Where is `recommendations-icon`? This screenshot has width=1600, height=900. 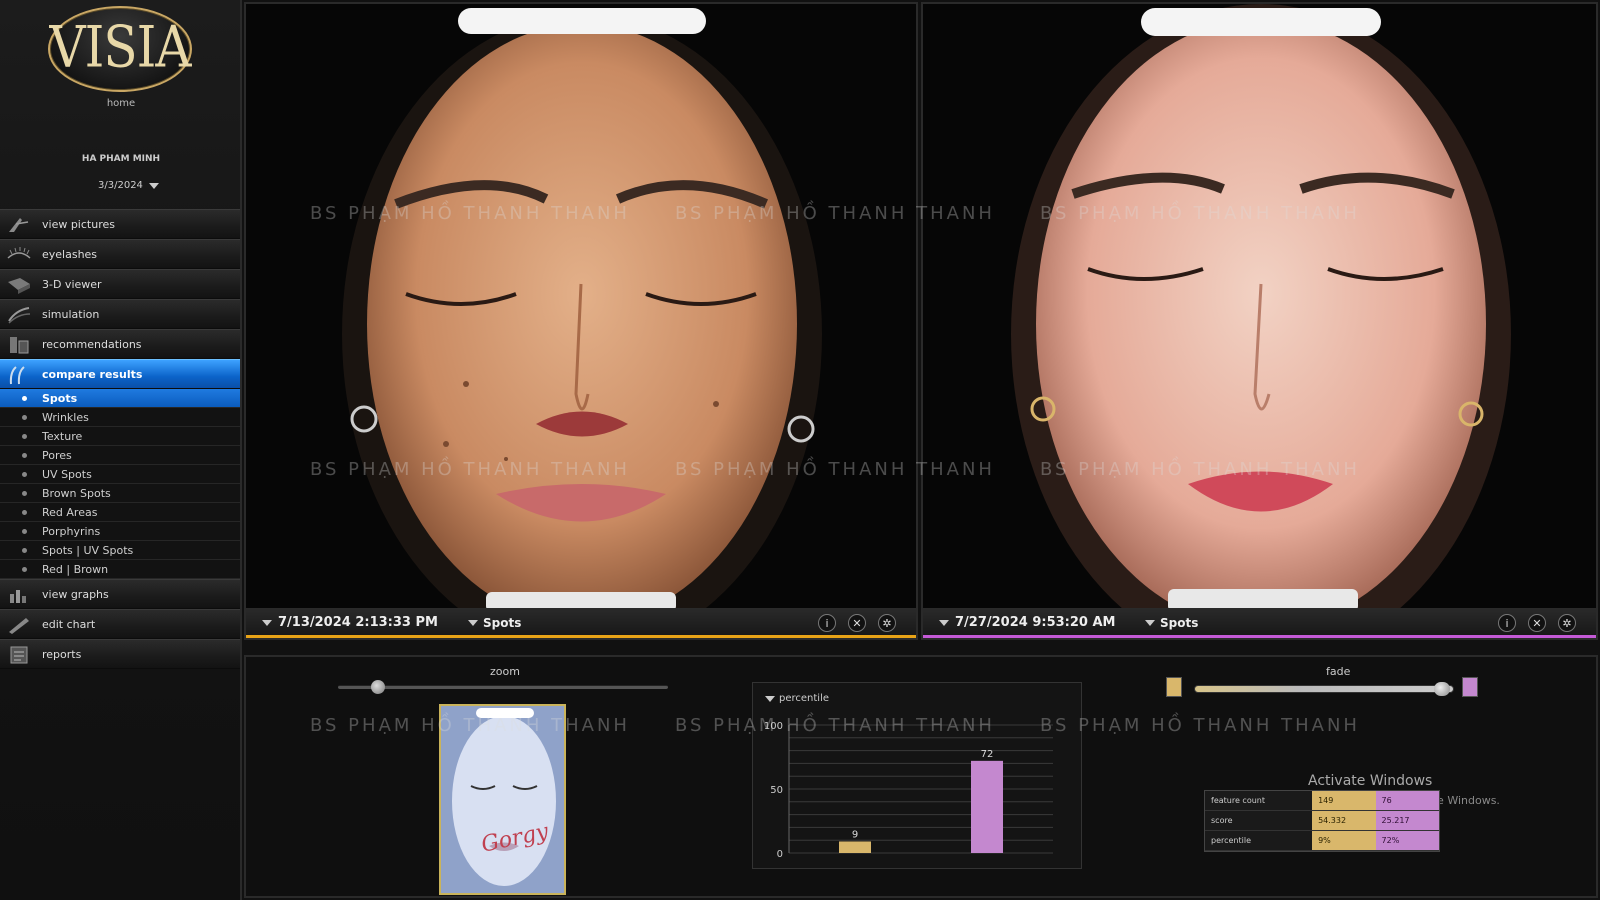
recommendations-icon is located at coordinates (19, 345).